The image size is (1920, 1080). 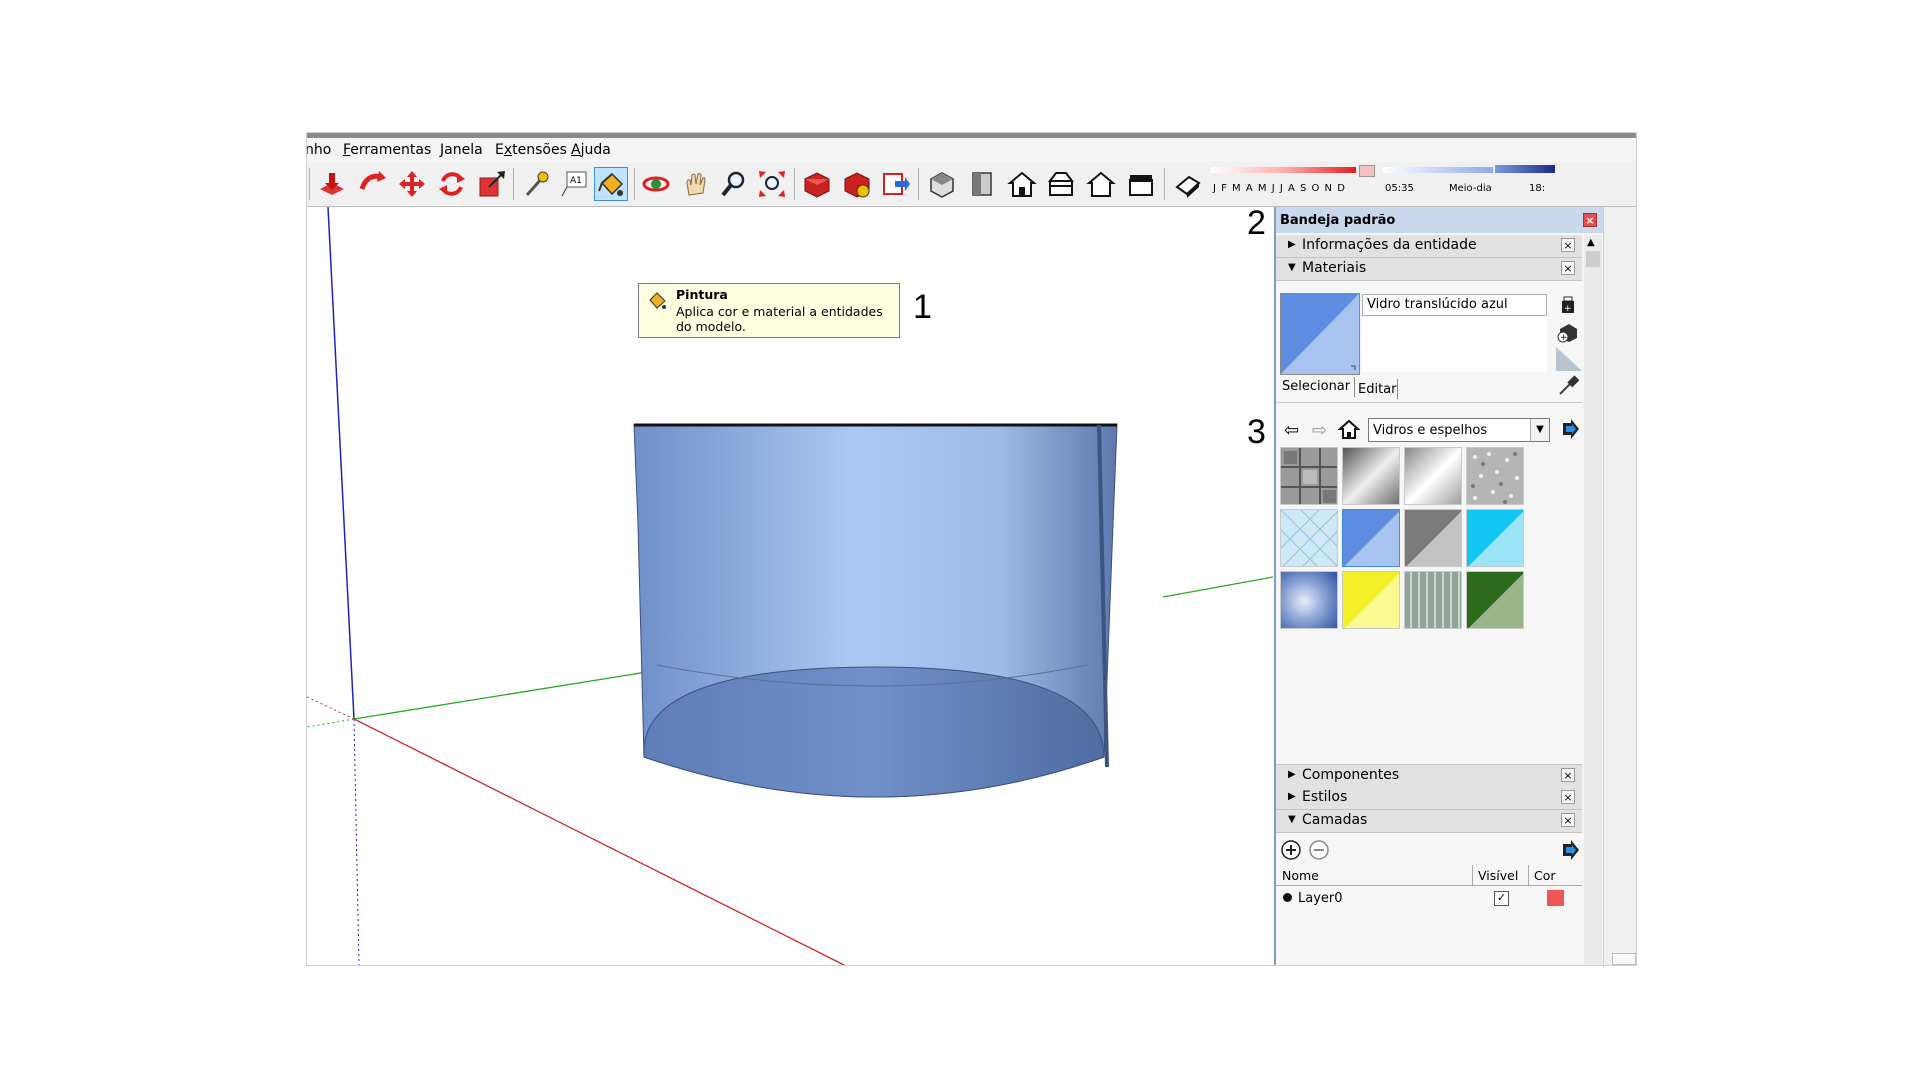 I want to click on date-slider-thumb, so click(x=1367, y=171).